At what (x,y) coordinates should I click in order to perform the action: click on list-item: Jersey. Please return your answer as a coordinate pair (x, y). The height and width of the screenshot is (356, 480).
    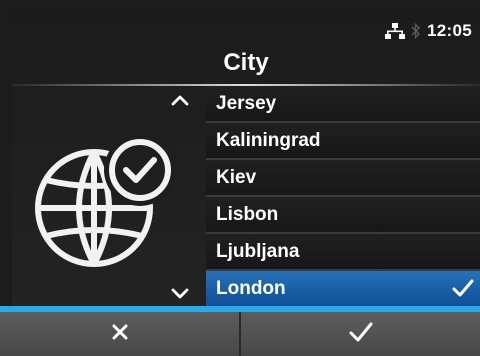
    Looking at the image, I should click on (343, 104).